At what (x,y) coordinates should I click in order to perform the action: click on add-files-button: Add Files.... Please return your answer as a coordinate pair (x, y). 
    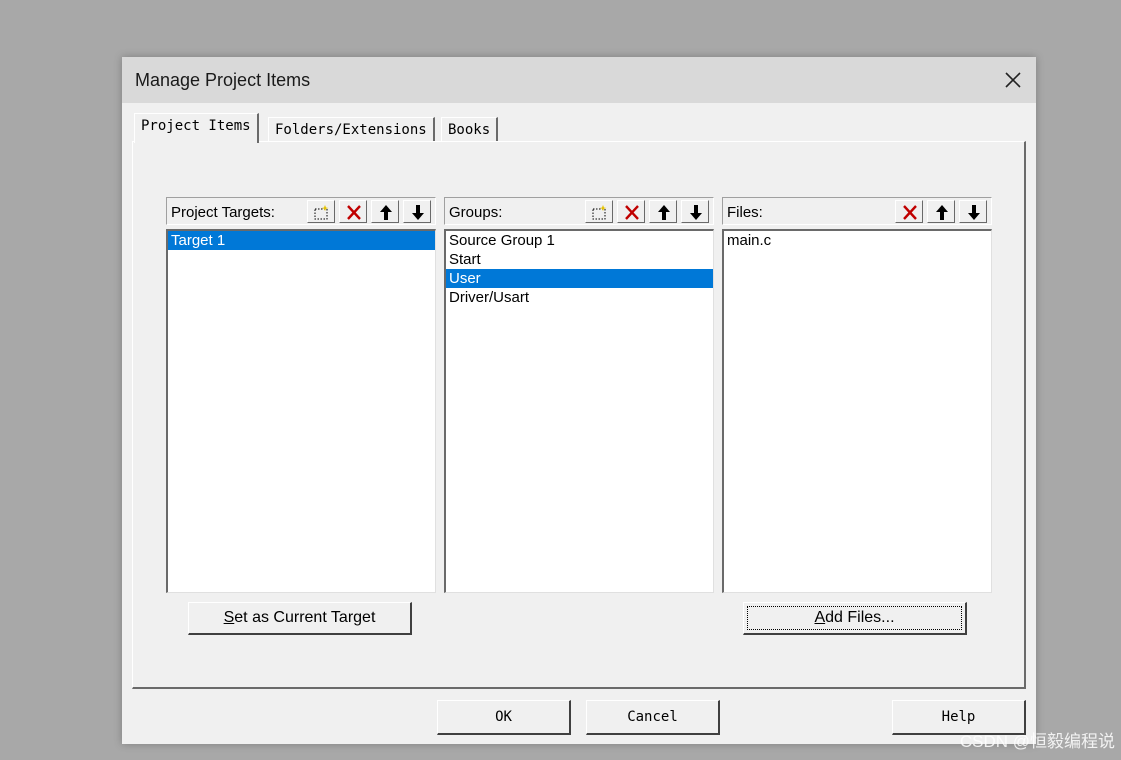
    Looking at the image, I should click on (855, 618).